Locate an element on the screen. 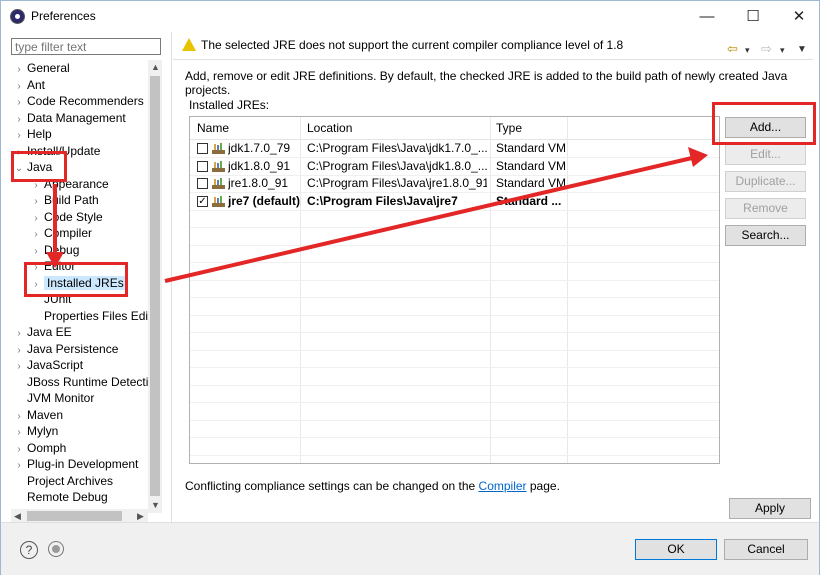  tree-item-label: Code Recommenders is located at coordinates (85, 101).